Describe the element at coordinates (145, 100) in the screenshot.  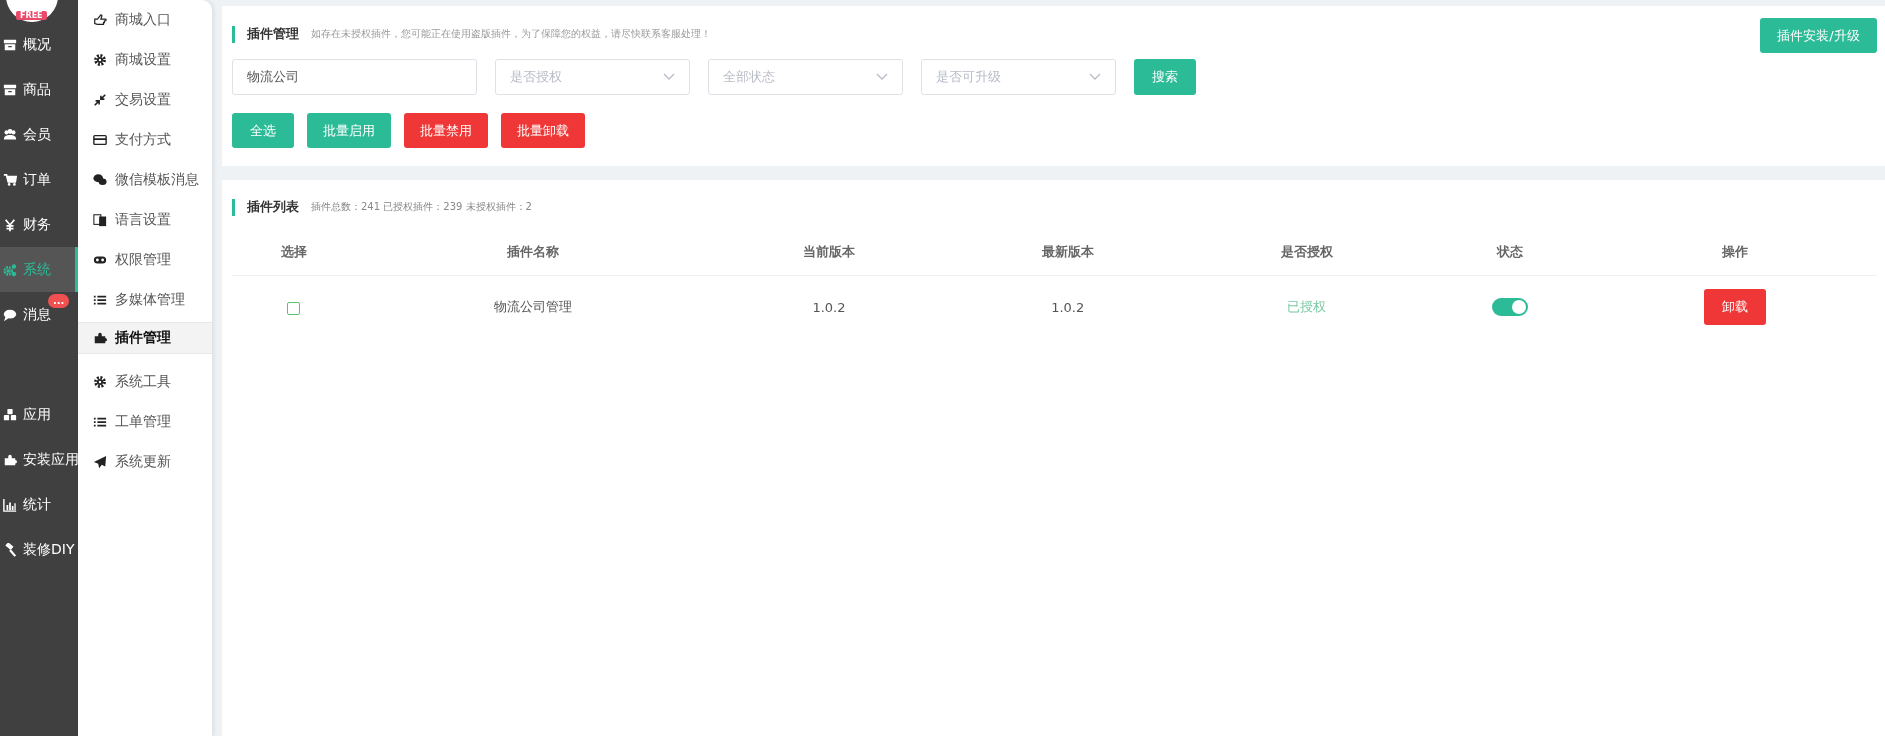
I see `submenu-item: 交易设置` at that location.